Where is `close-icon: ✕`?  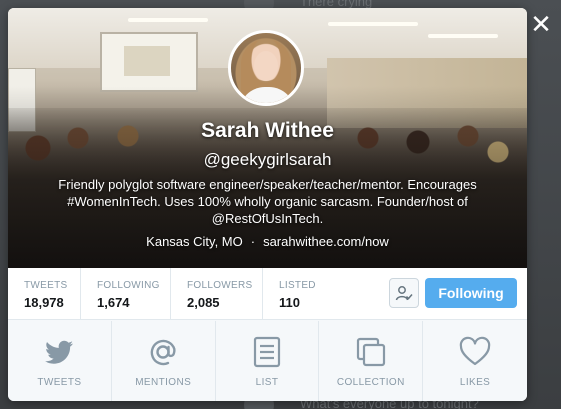 close-icon: ✕ is located at coordinates (541, 24).